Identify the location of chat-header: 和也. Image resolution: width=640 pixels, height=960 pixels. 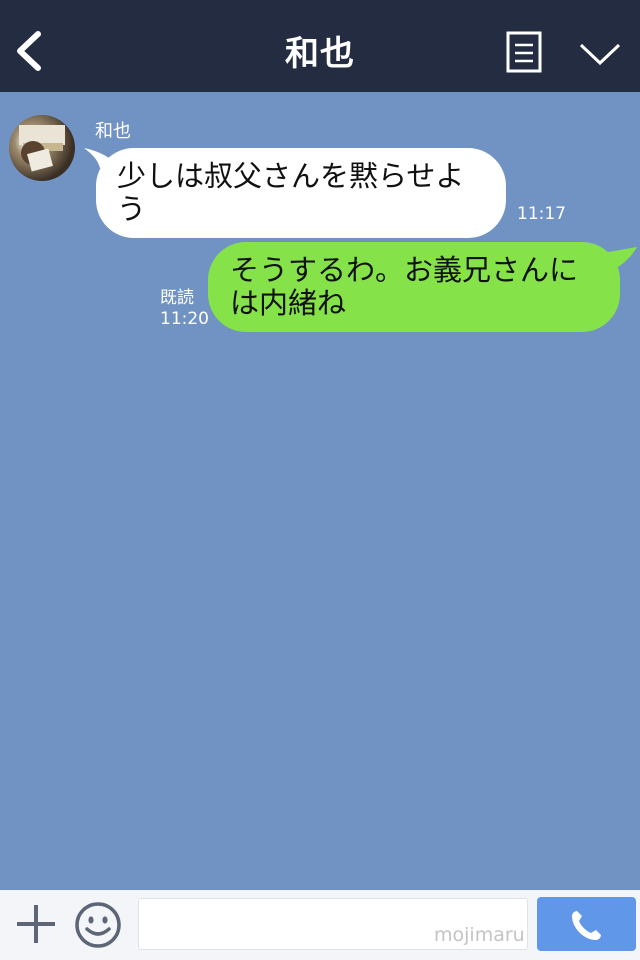
(320, 46).